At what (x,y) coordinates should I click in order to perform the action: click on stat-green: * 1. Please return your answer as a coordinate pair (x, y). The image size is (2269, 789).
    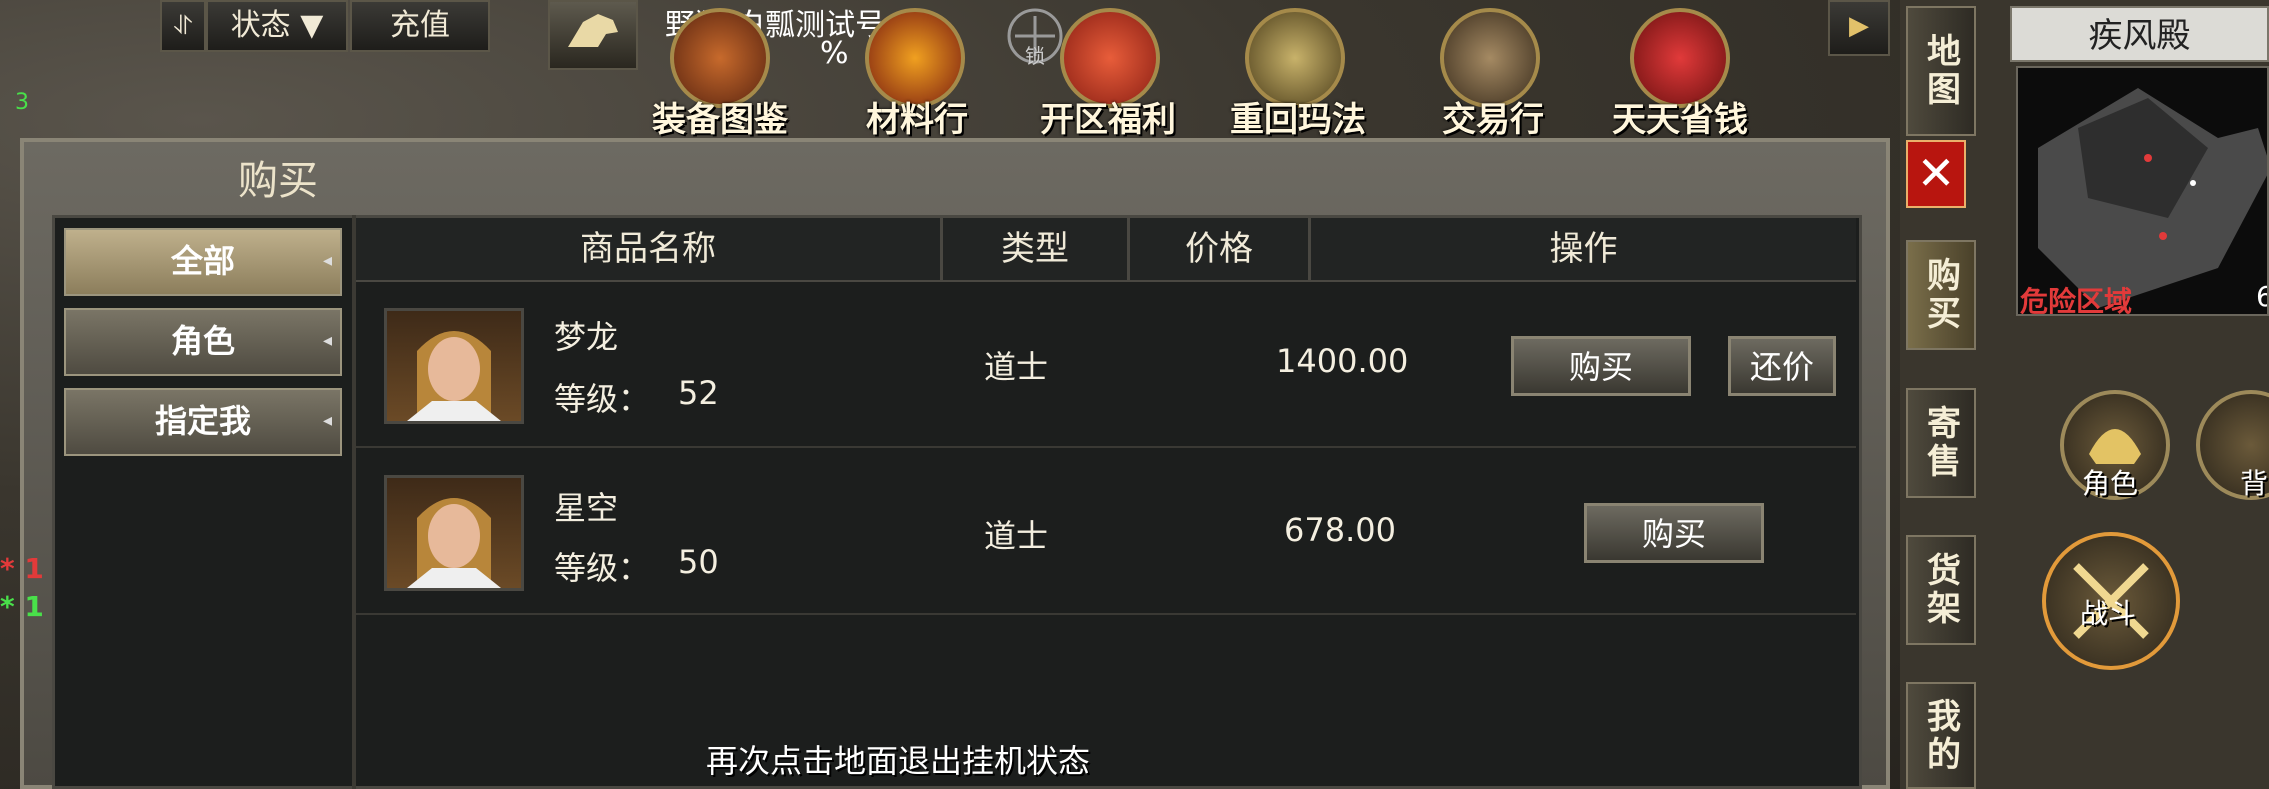
    Looking at the image, I should click on (22, 606).